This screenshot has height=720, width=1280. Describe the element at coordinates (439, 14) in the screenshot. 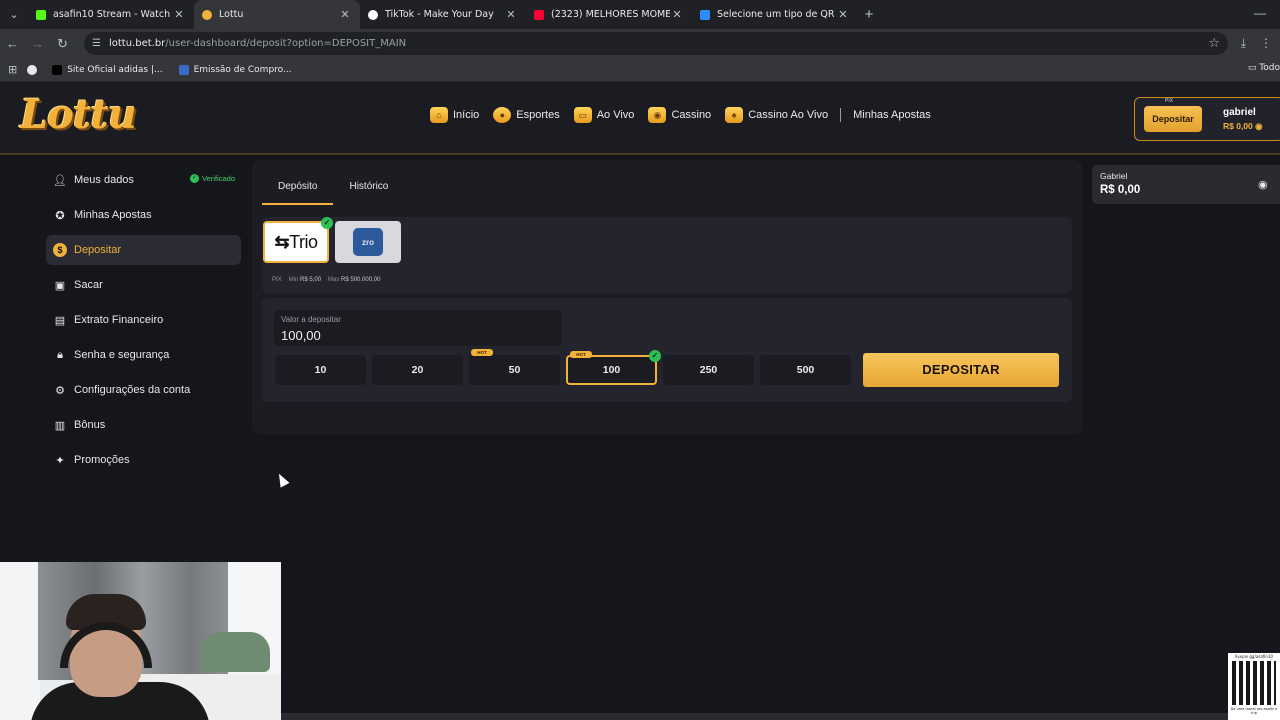

I see `tab-title: TikTok - Make Your Day` at that location.